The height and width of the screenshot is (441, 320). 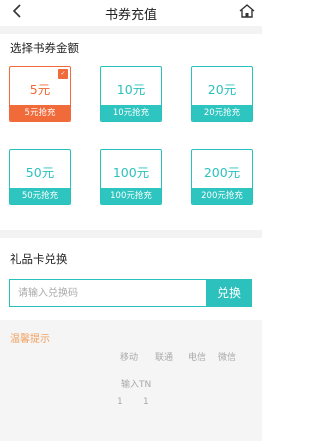 I want to click on amount-cta: 10元抢充, so click(x=131, y=113).